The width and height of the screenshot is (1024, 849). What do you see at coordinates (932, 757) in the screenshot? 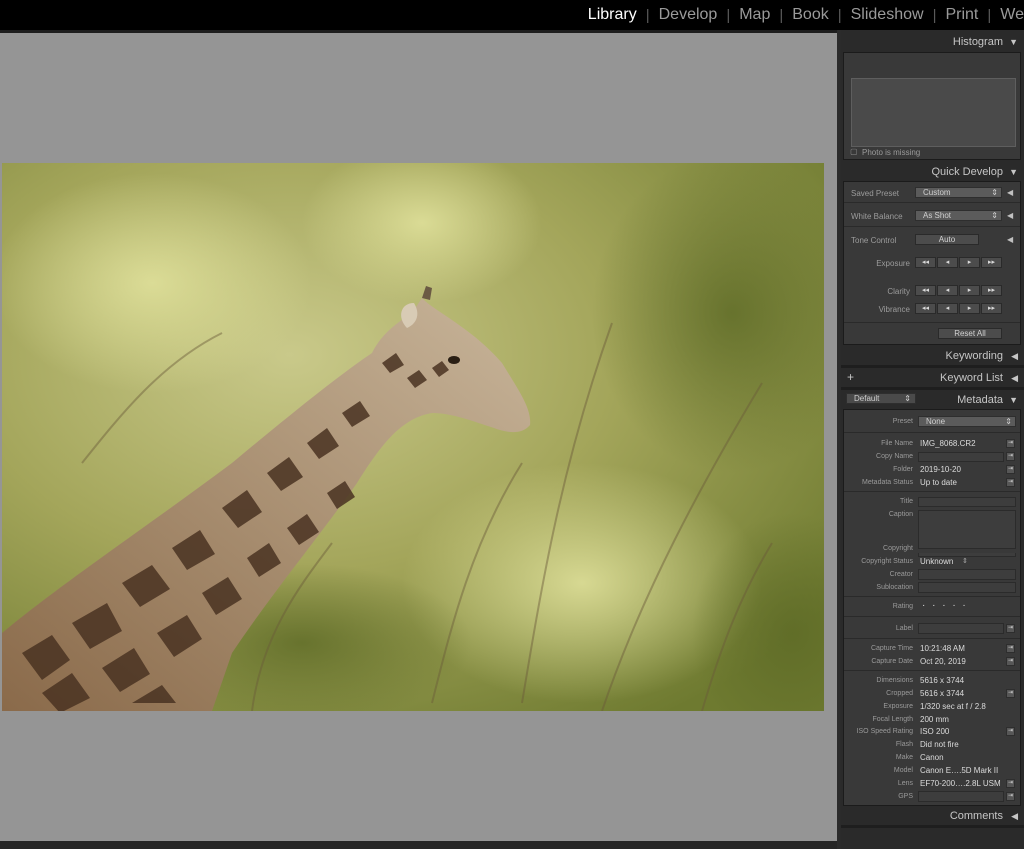
I see `make-value: Canon` at bounding box center [932, 757].